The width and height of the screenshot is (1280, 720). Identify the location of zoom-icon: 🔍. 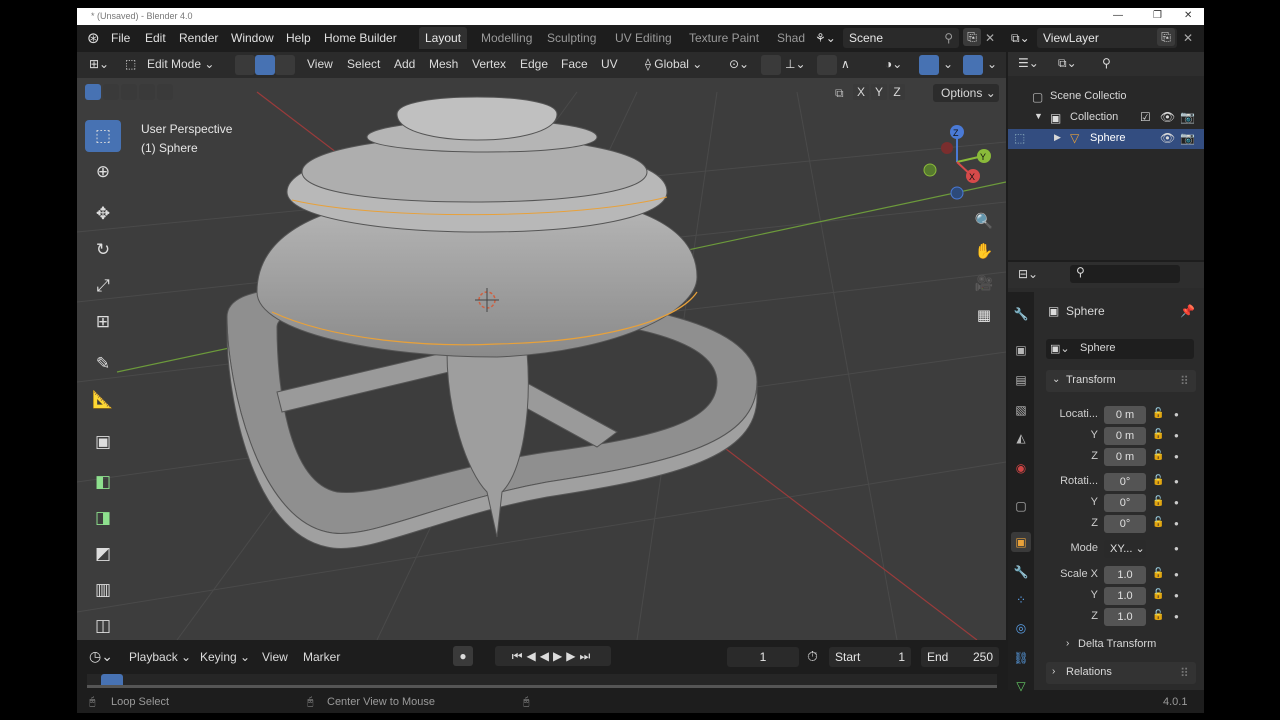
(984, 223).